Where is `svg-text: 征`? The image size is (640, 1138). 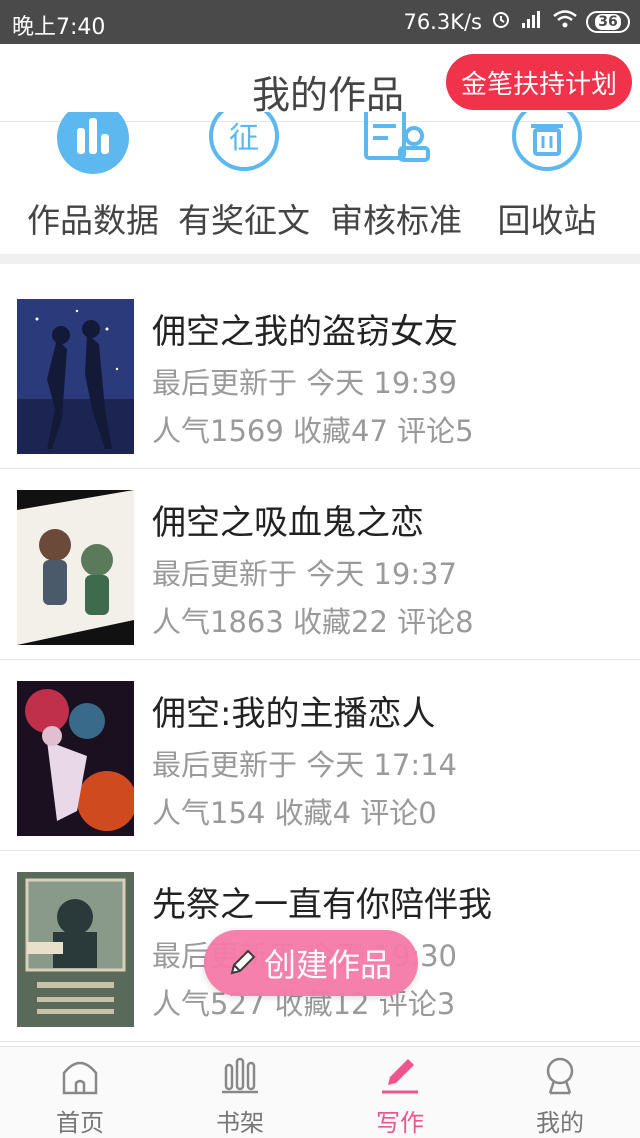
svg-text: 征 is located at coordinates (244, 138).